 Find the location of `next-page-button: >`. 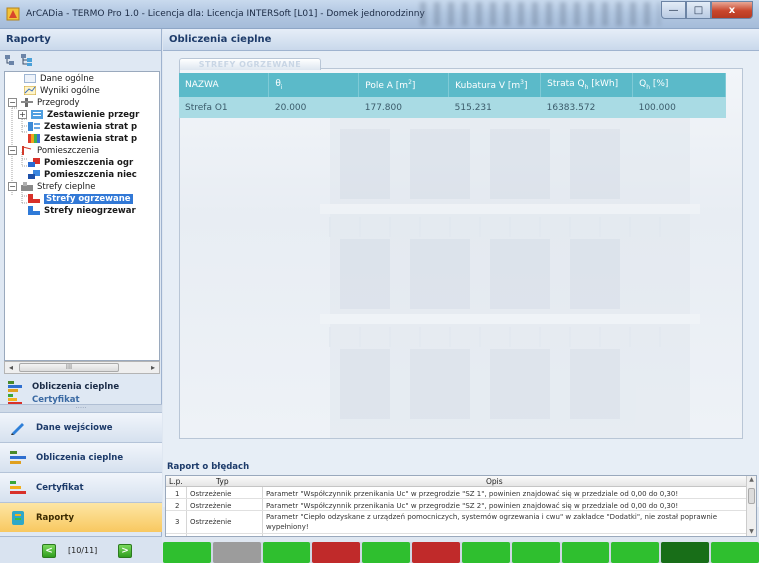

next-page-button: > is located at coordinates (125, 551).